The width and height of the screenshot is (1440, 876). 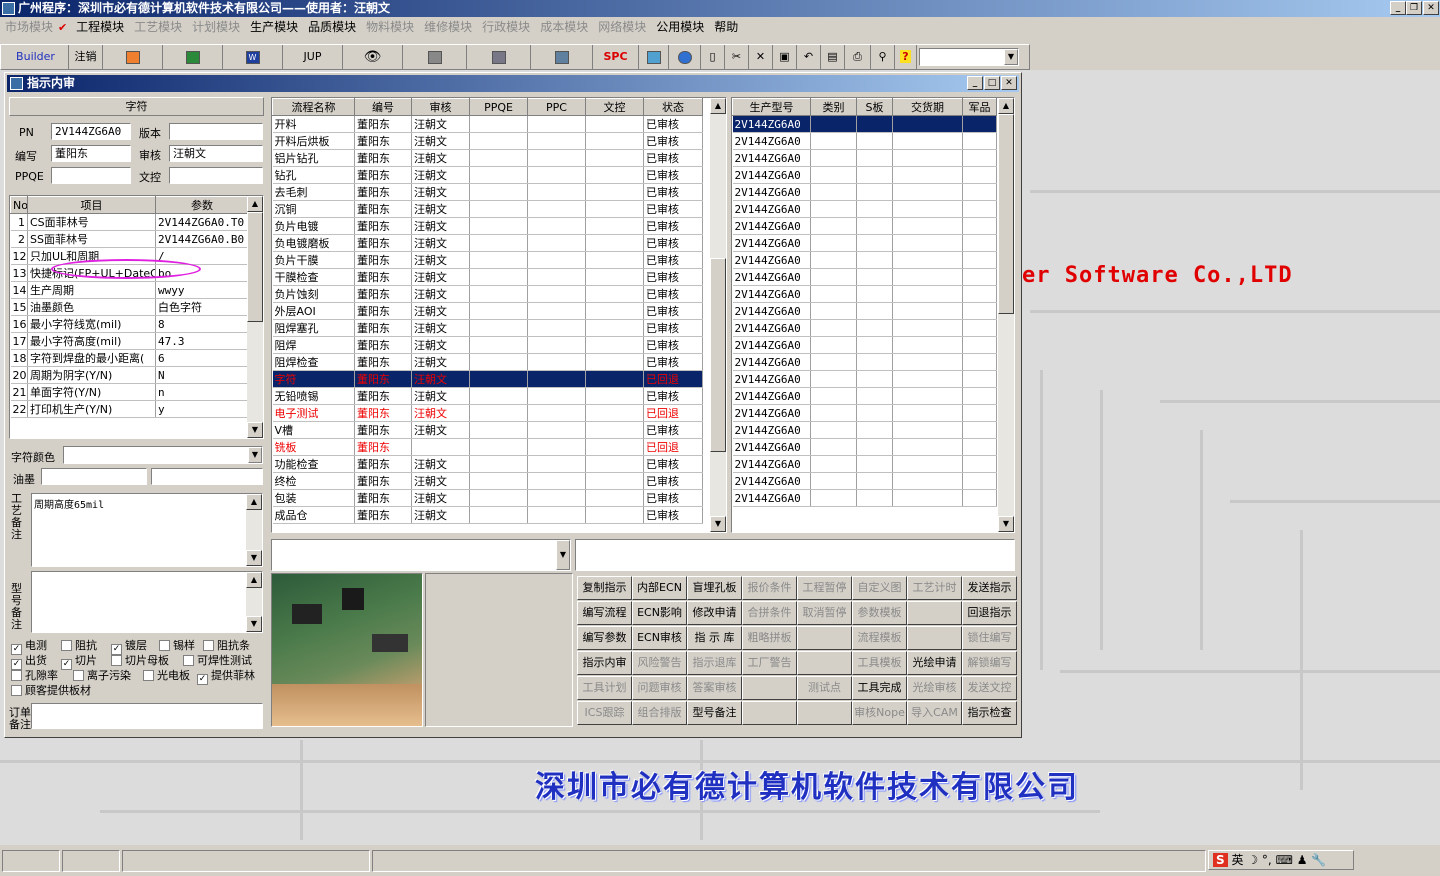 I want to click on flow-row: 阻焊 董阳东 汪朝文 已审核, so click(x=487, y=345).